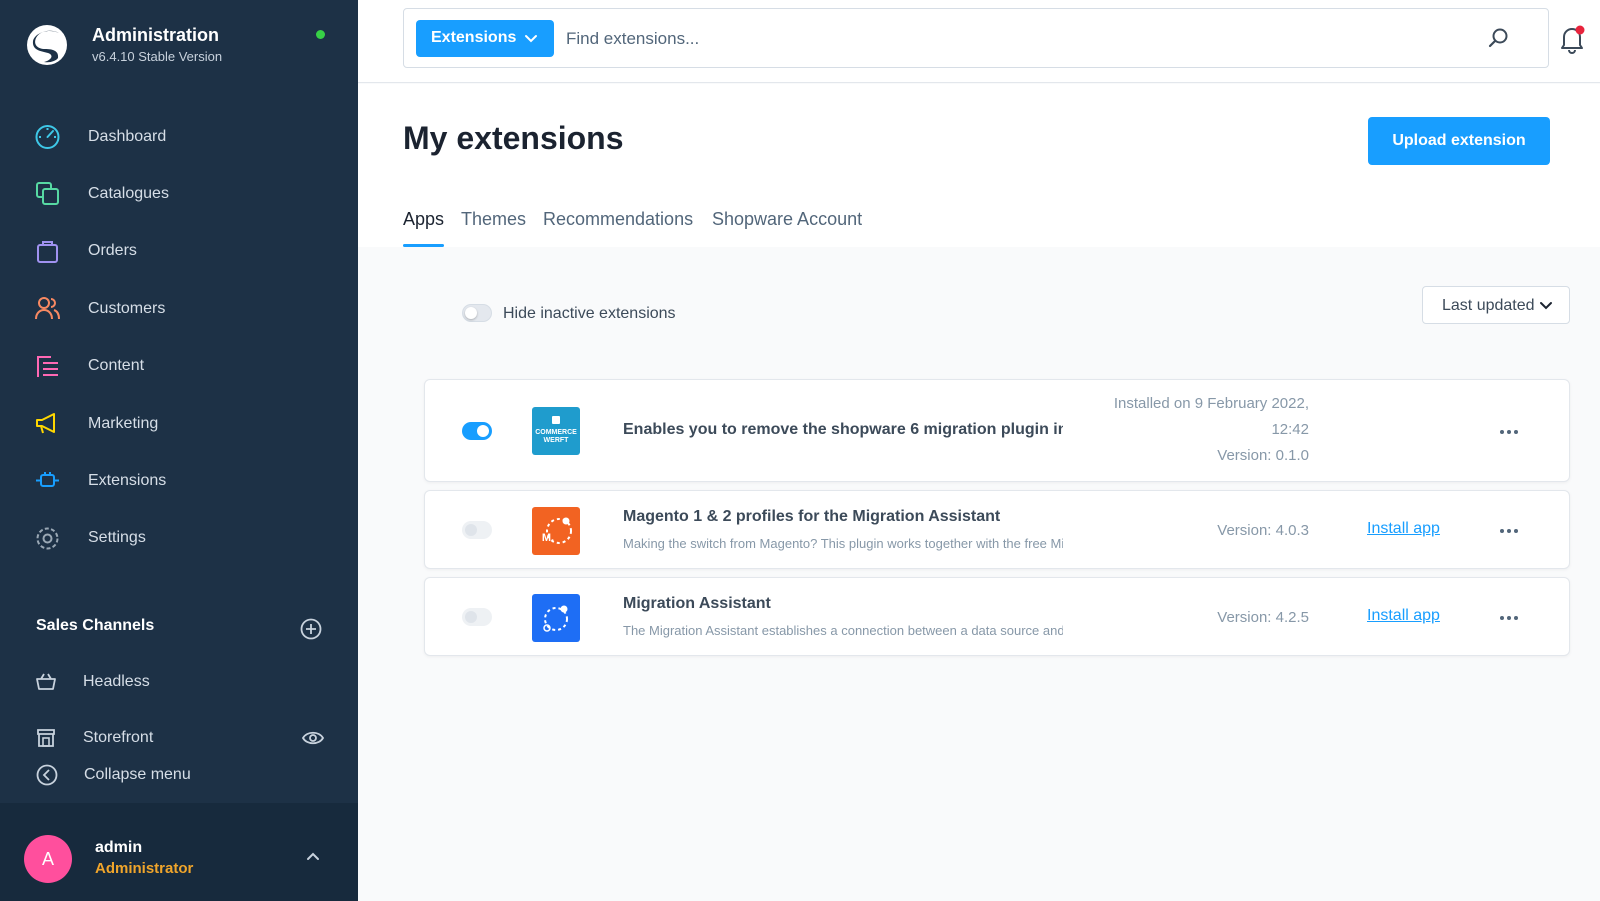 The width and height of the screenshot is (1600, 901). I want to click on status-indicator, so click(320, 34).